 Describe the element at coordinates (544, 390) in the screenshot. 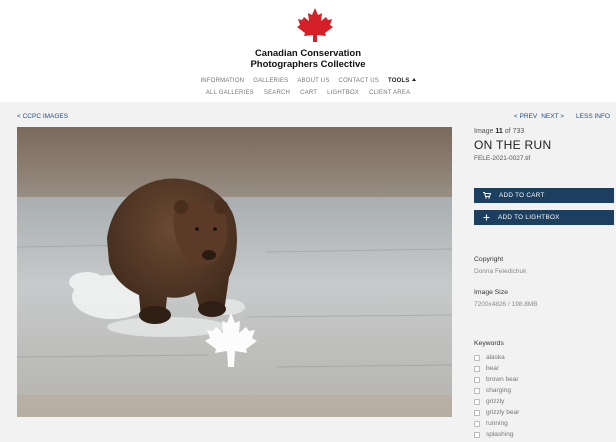

I see `keyword-item: charging` at that location.